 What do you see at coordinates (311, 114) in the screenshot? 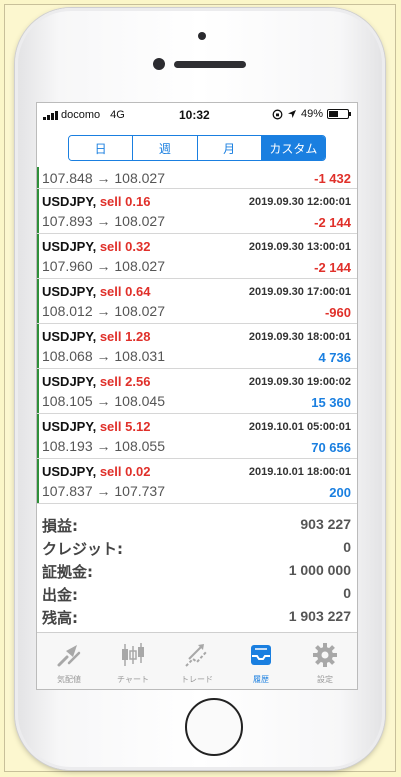
I see `battery-percent: 49%` at bounding box center [311, 114].